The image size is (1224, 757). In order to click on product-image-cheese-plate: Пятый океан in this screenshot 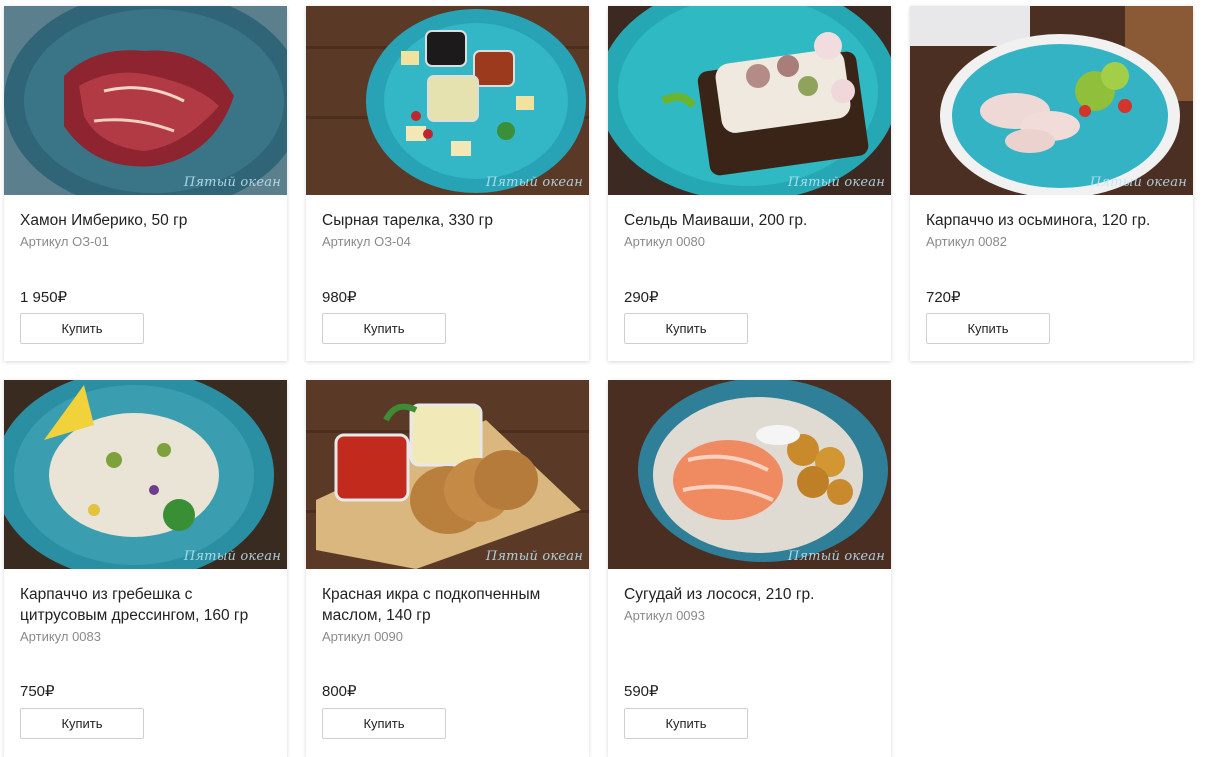, I will do `click(447, 100)`.